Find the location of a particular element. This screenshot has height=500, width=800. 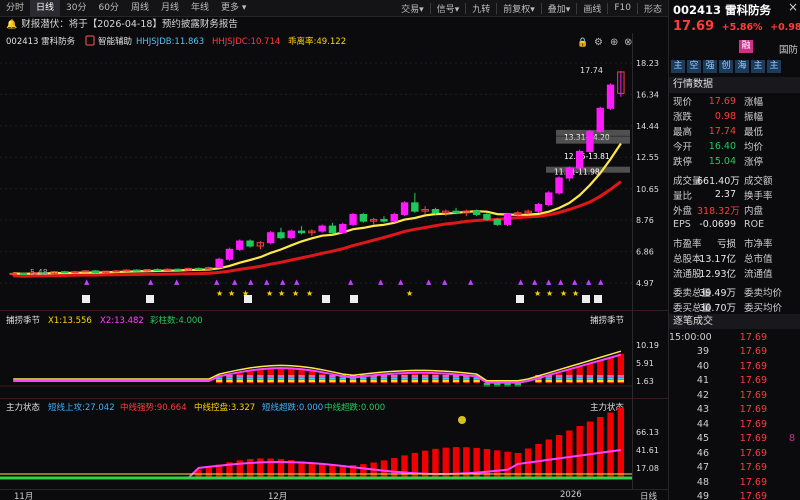

menu-trade: 交易▾ is located at coordinates (412, 8).